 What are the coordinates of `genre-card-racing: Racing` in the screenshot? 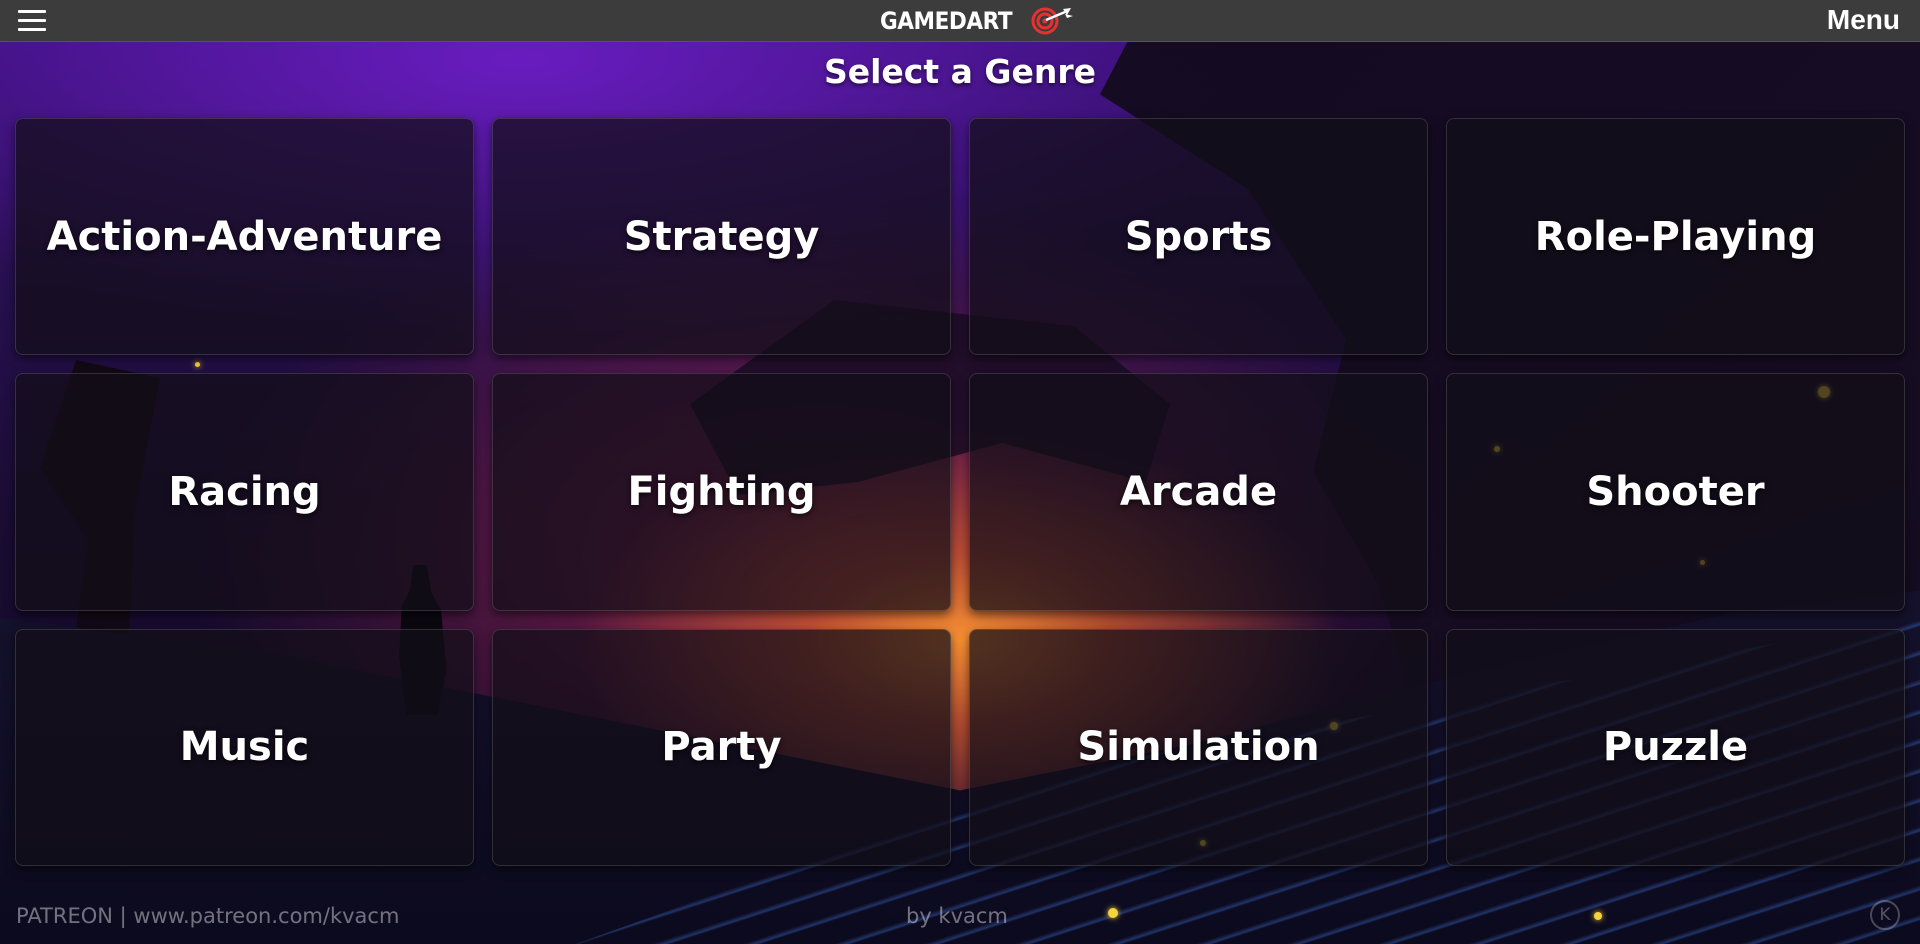 It's located at (244, 492).